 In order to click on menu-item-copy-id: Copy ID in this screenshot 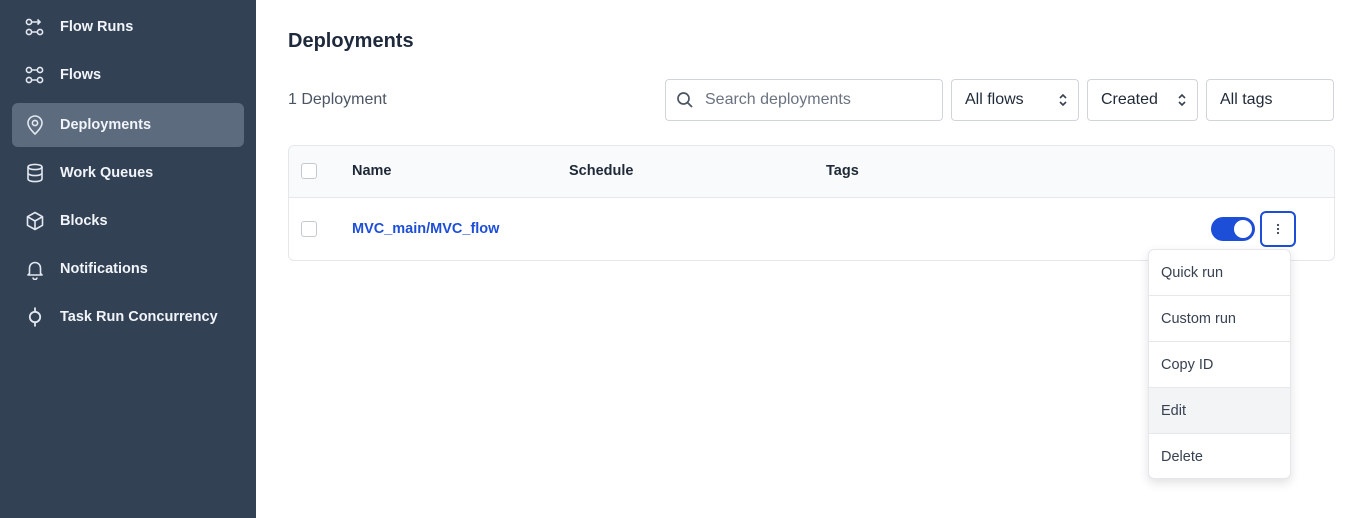, I will do `click(1219, 365)`.